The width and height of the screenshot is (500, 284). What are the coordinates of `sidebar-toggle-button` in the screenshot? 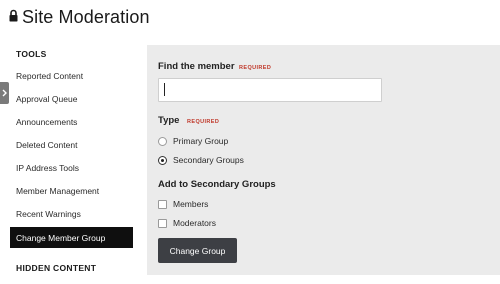 It's located at (4, 93).